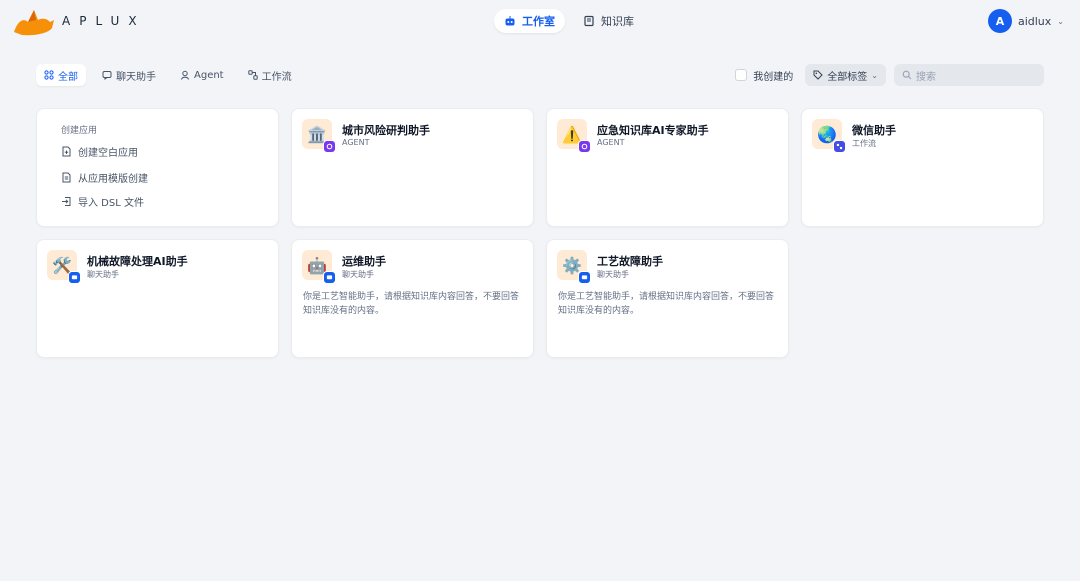  Describe the element at coordinates (412, 167) in the screenshot. I see `app-card: 🏛️ 城市风险研判助手 AGENT` at that location.